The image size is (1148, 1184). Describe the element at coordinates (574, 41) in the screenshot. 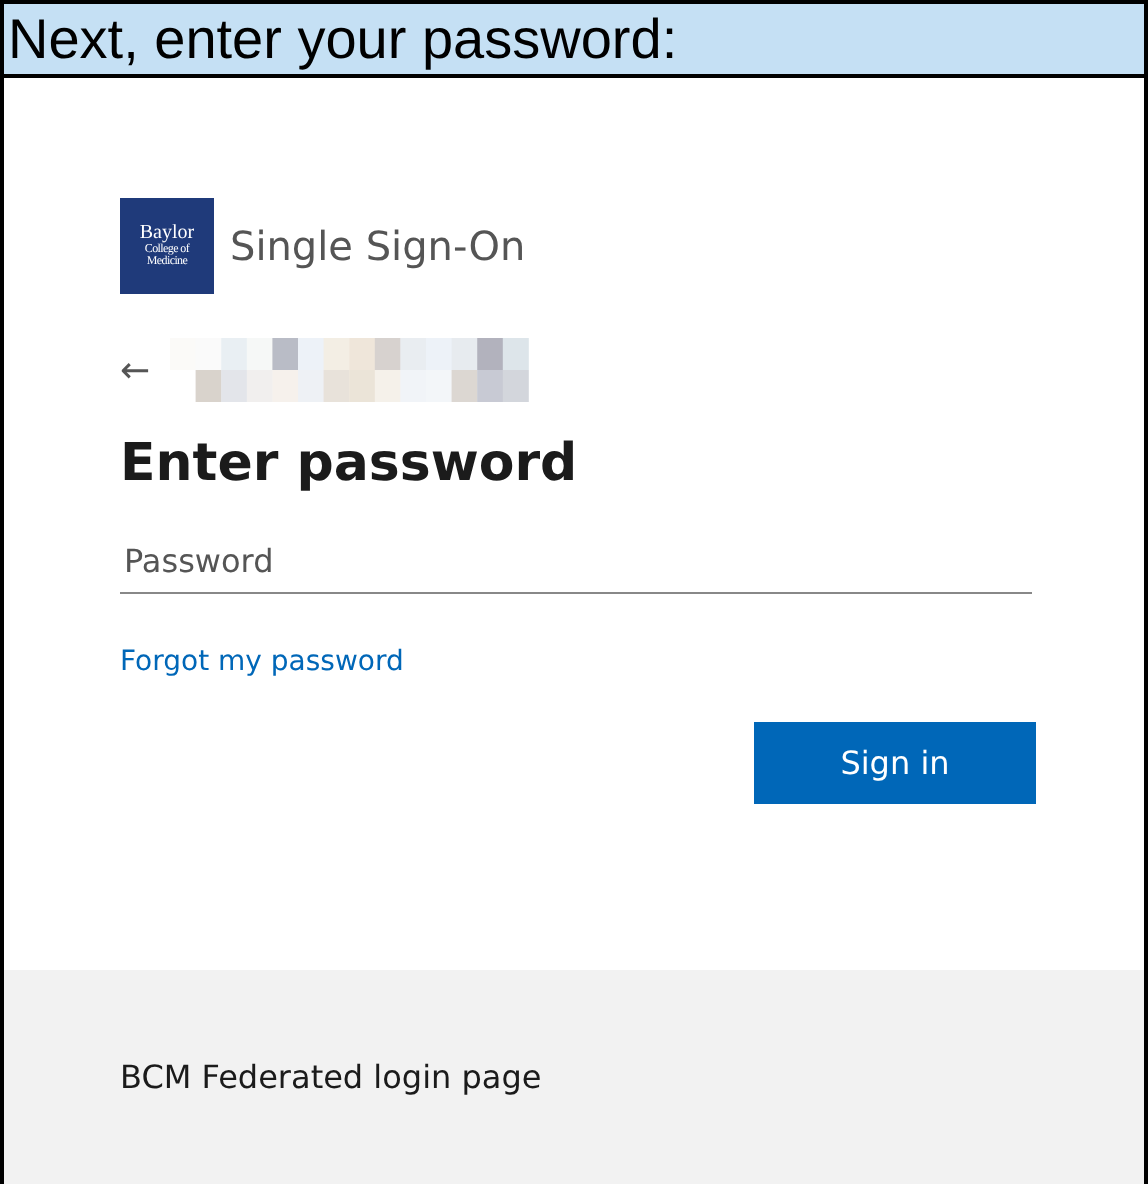

I see `caption-text: Next, enter your password:` at that location.